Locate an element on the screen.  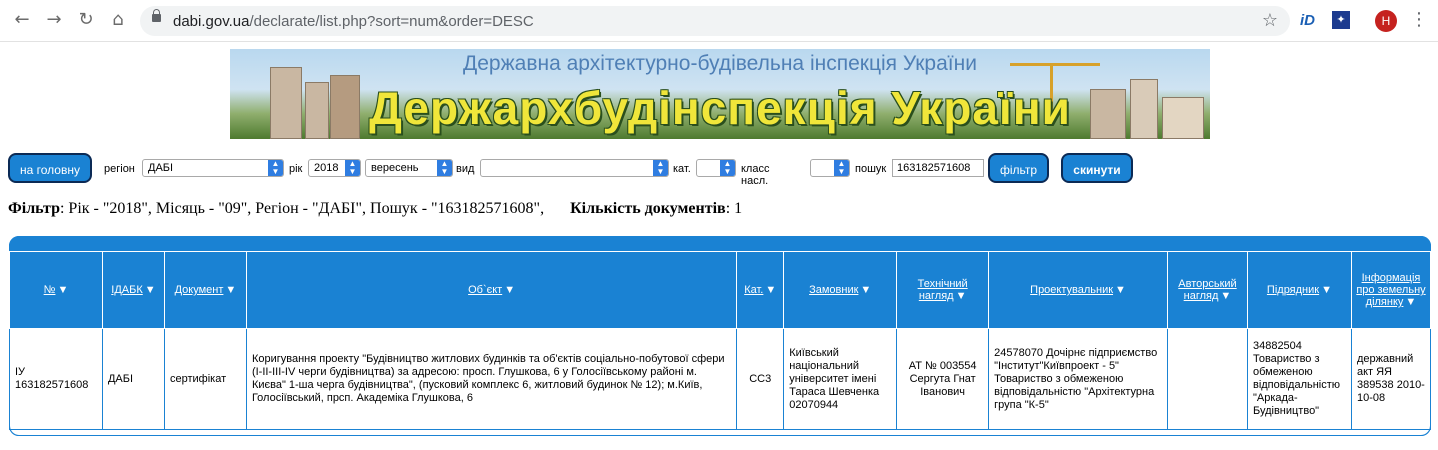
col-header-land-info: Інформація про земельну ділянку ▼ is located at coordinates (1391, 290).